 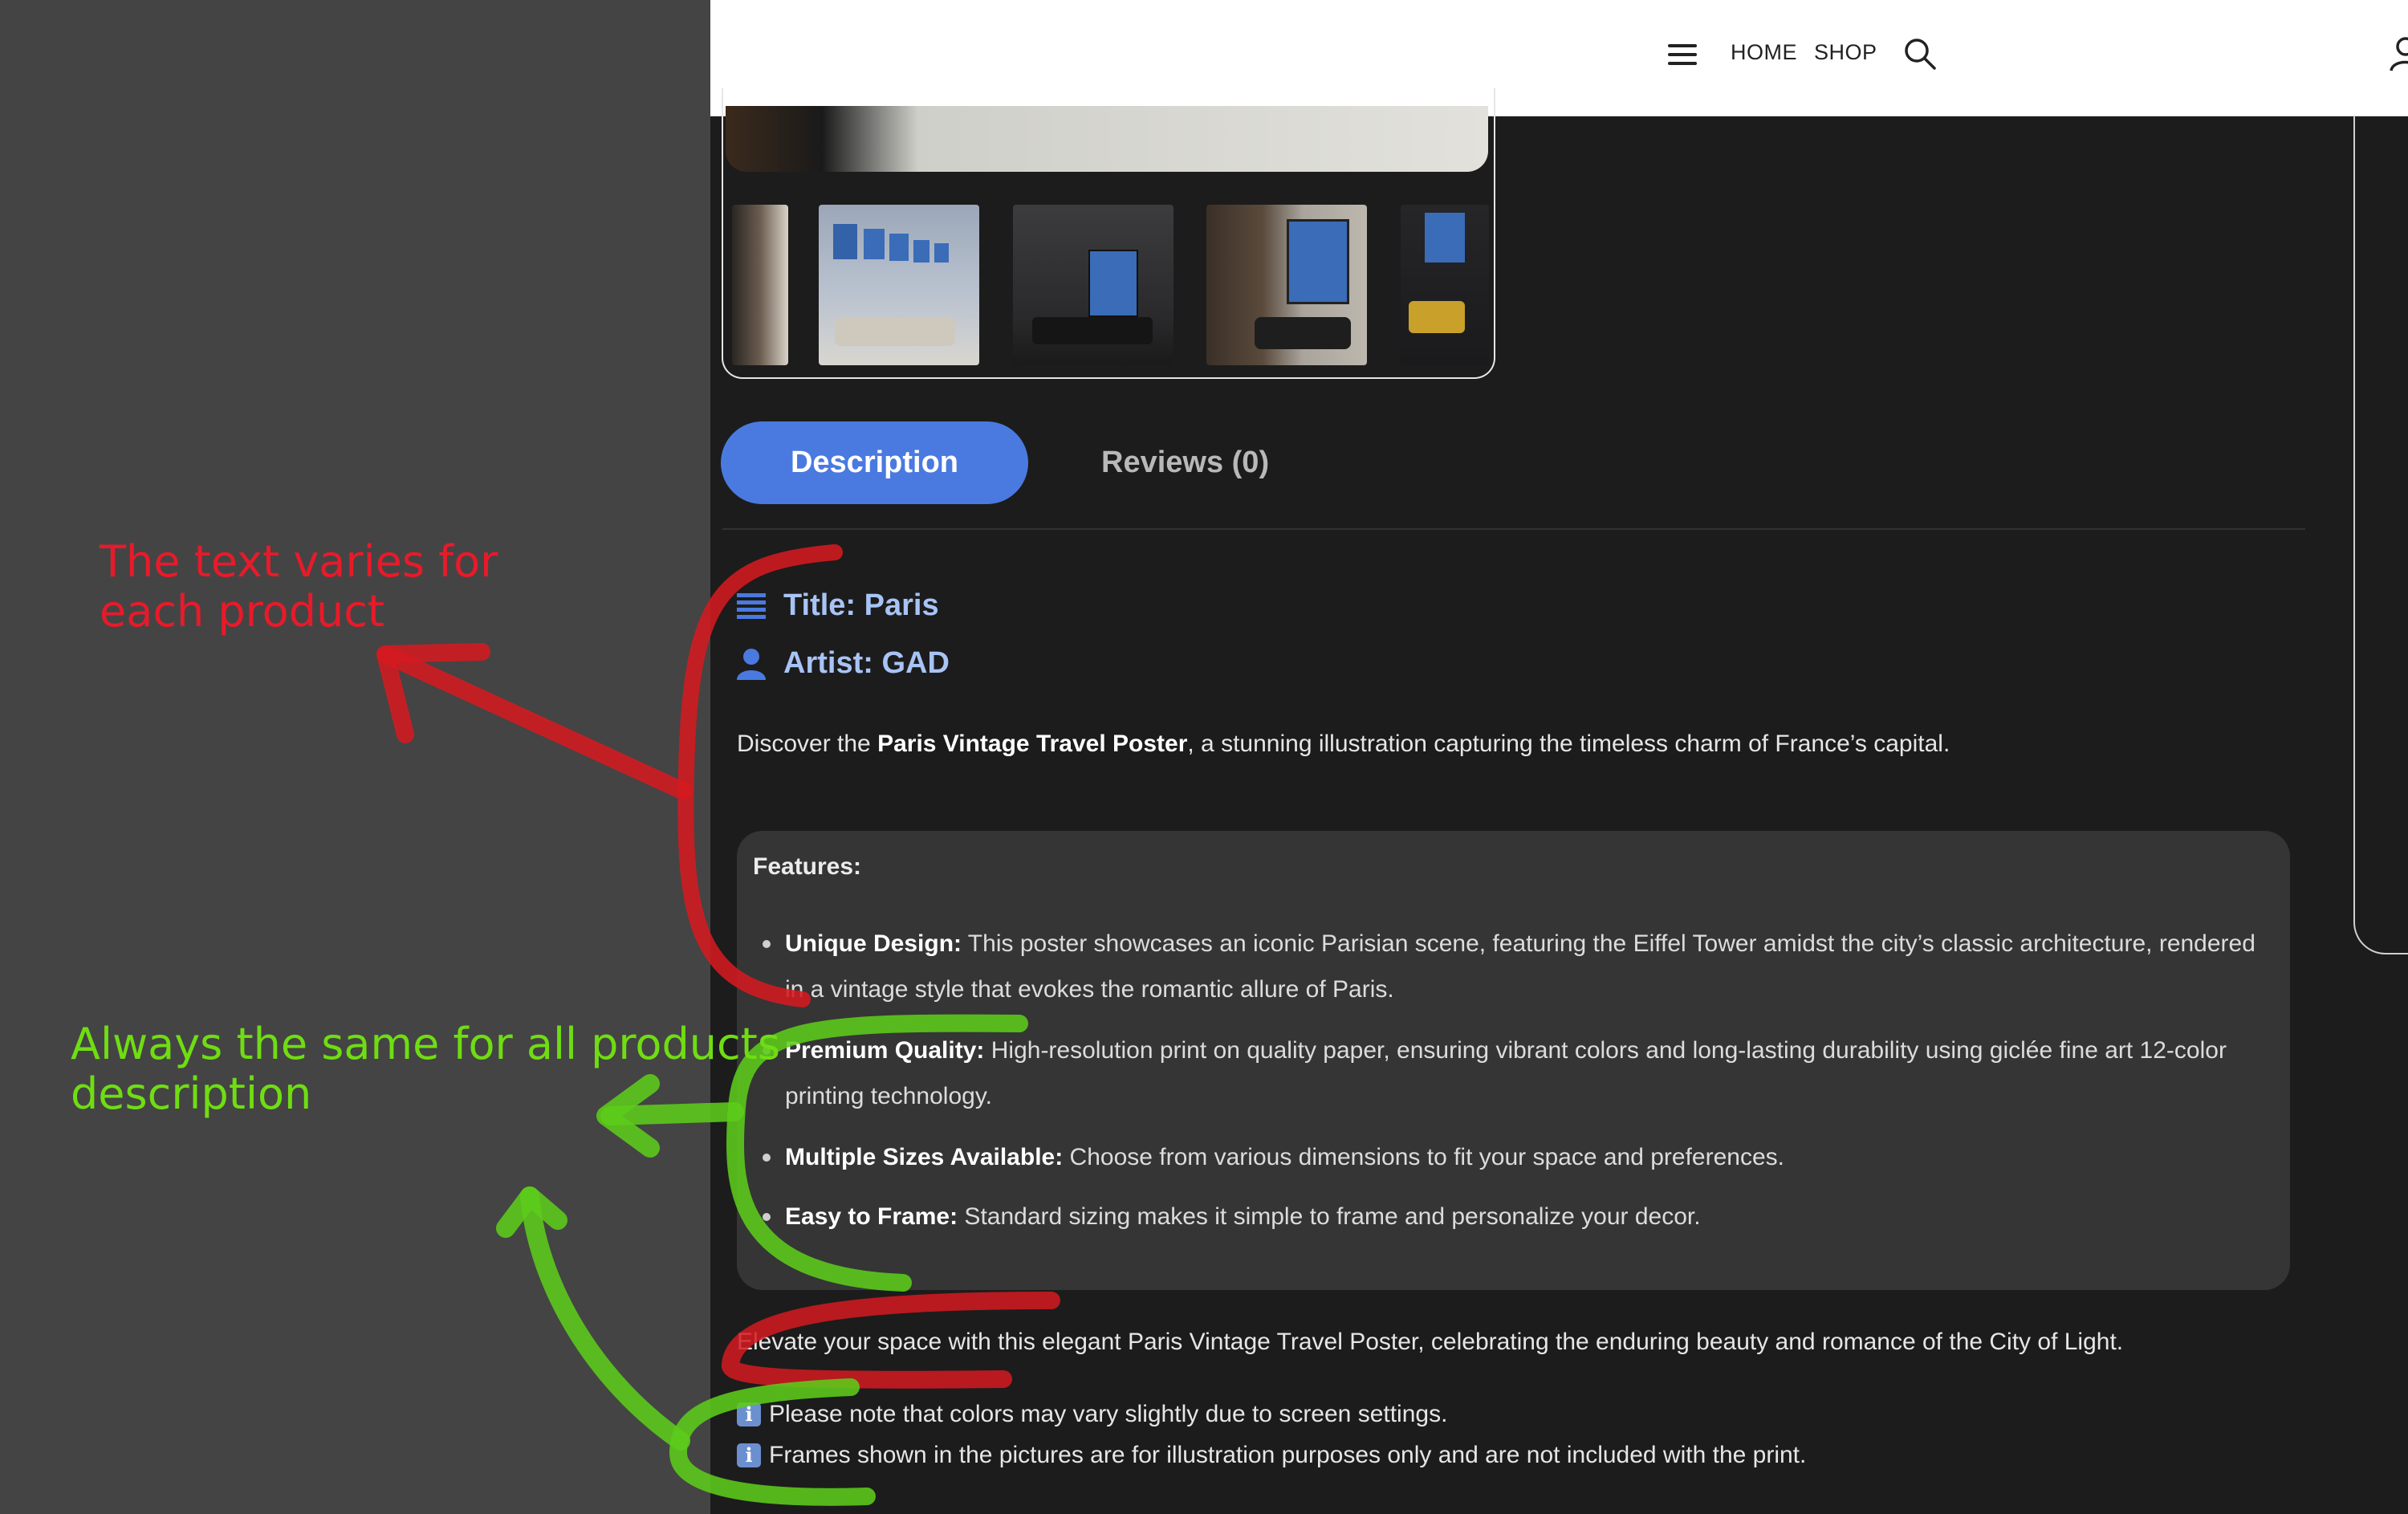 What do you see at coordinates (425, 1044) in the screenshot?
I see `annotation-same-line1: Always the same for all products` at bounding box center [425, 1044].